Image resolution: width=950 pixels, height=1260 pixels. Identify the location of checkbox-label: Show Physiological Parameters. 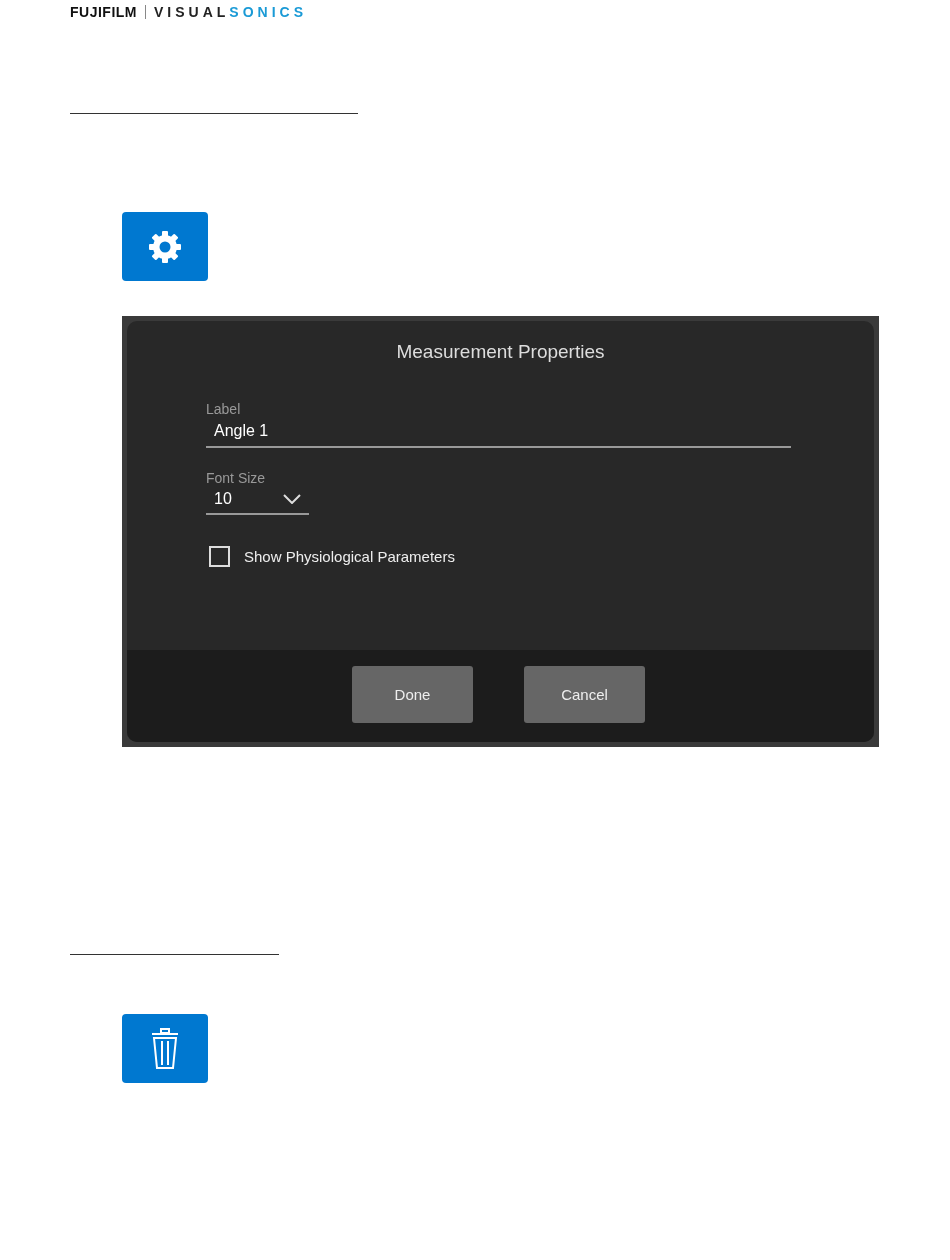
(349, 556).